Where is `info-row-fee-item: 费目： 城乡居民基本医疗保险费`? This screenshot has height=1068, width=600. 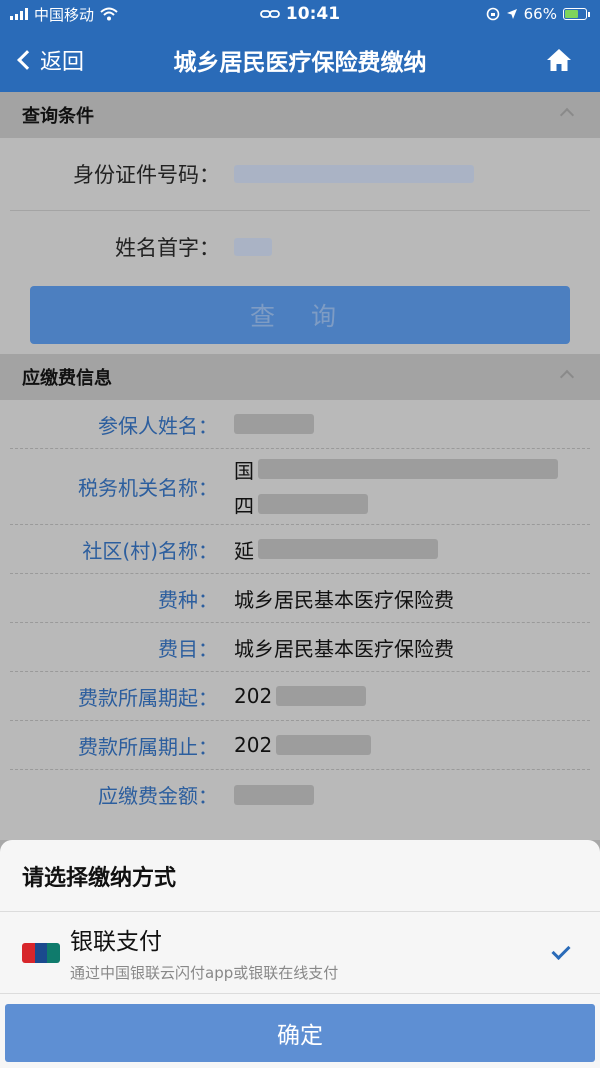
info-row-fee-item: 费目： 城乡居民基本医疗保险费 is located at coordinates (300, 647).